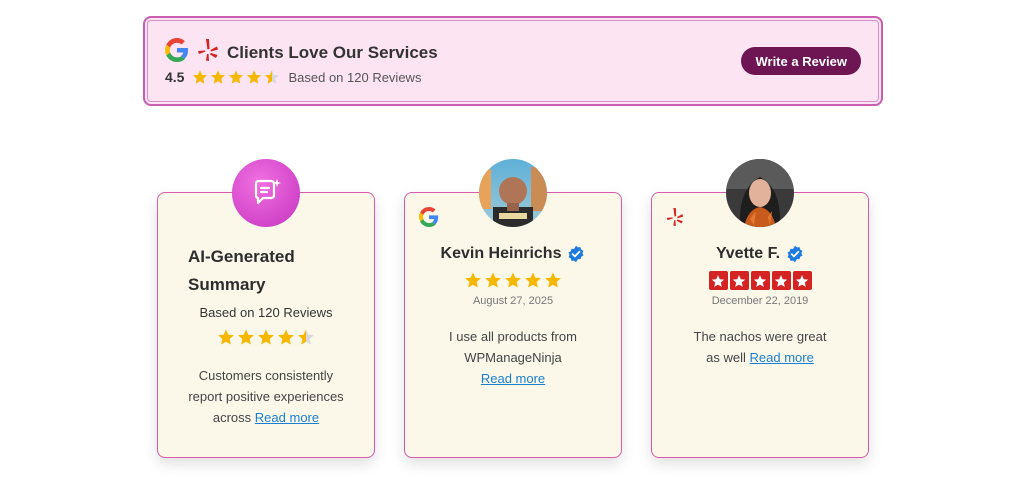  Describe the element at coordinates (241, 271) in the screenshot. I see `ai-summary-title: AI-Generated Summary` at that location.